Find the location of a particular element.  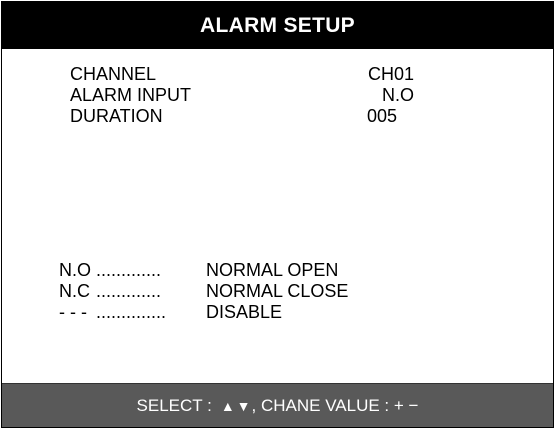

setting-value: N.O is located at coordinates (398, 95).